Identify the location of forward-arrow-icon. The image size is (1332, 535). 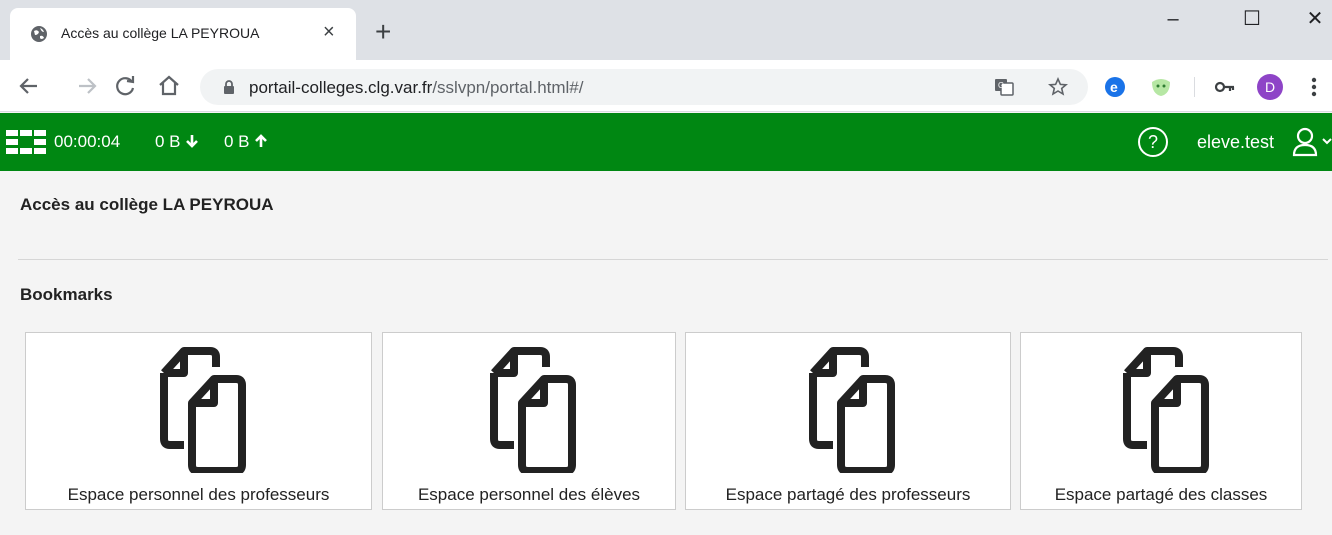
(87, 86).